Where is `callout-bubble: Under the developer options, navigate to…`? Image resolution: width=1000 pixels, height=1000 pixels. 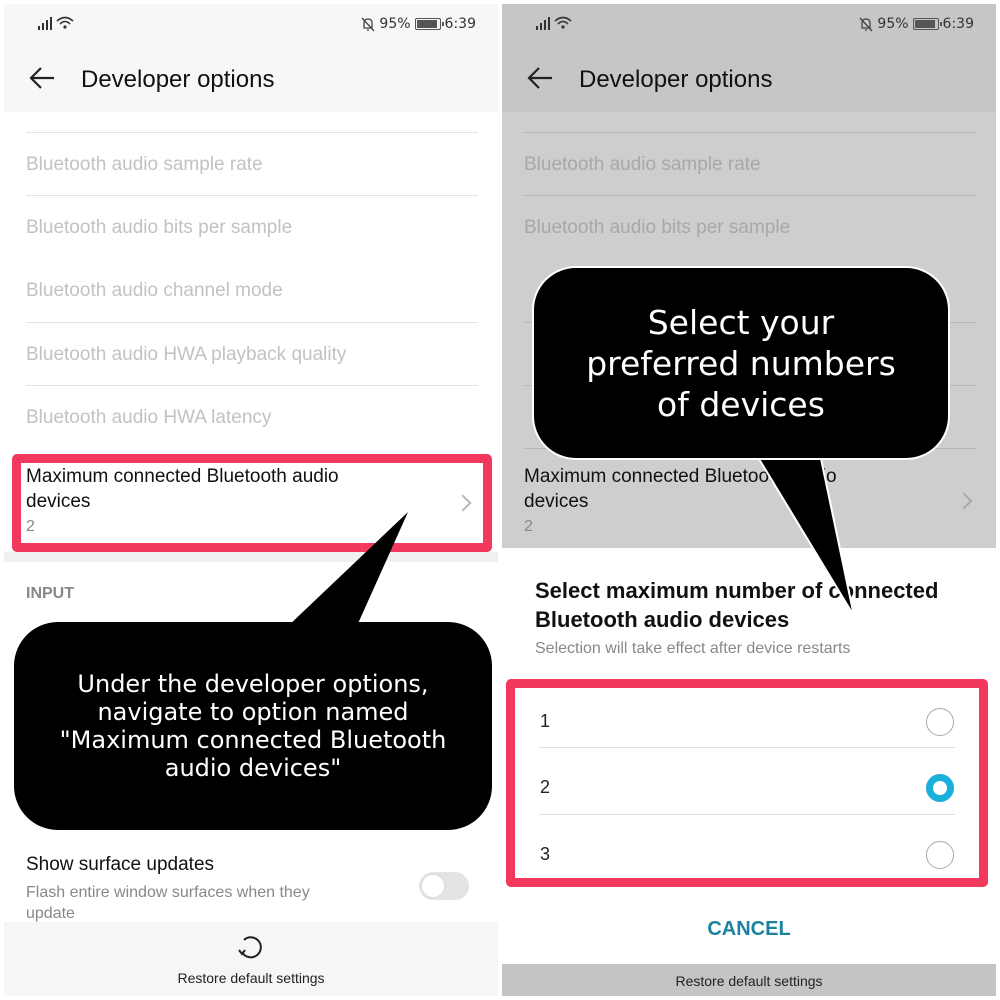 callout-bubble: Under the developer options, navigate to… is located at coordinates (253, 726).